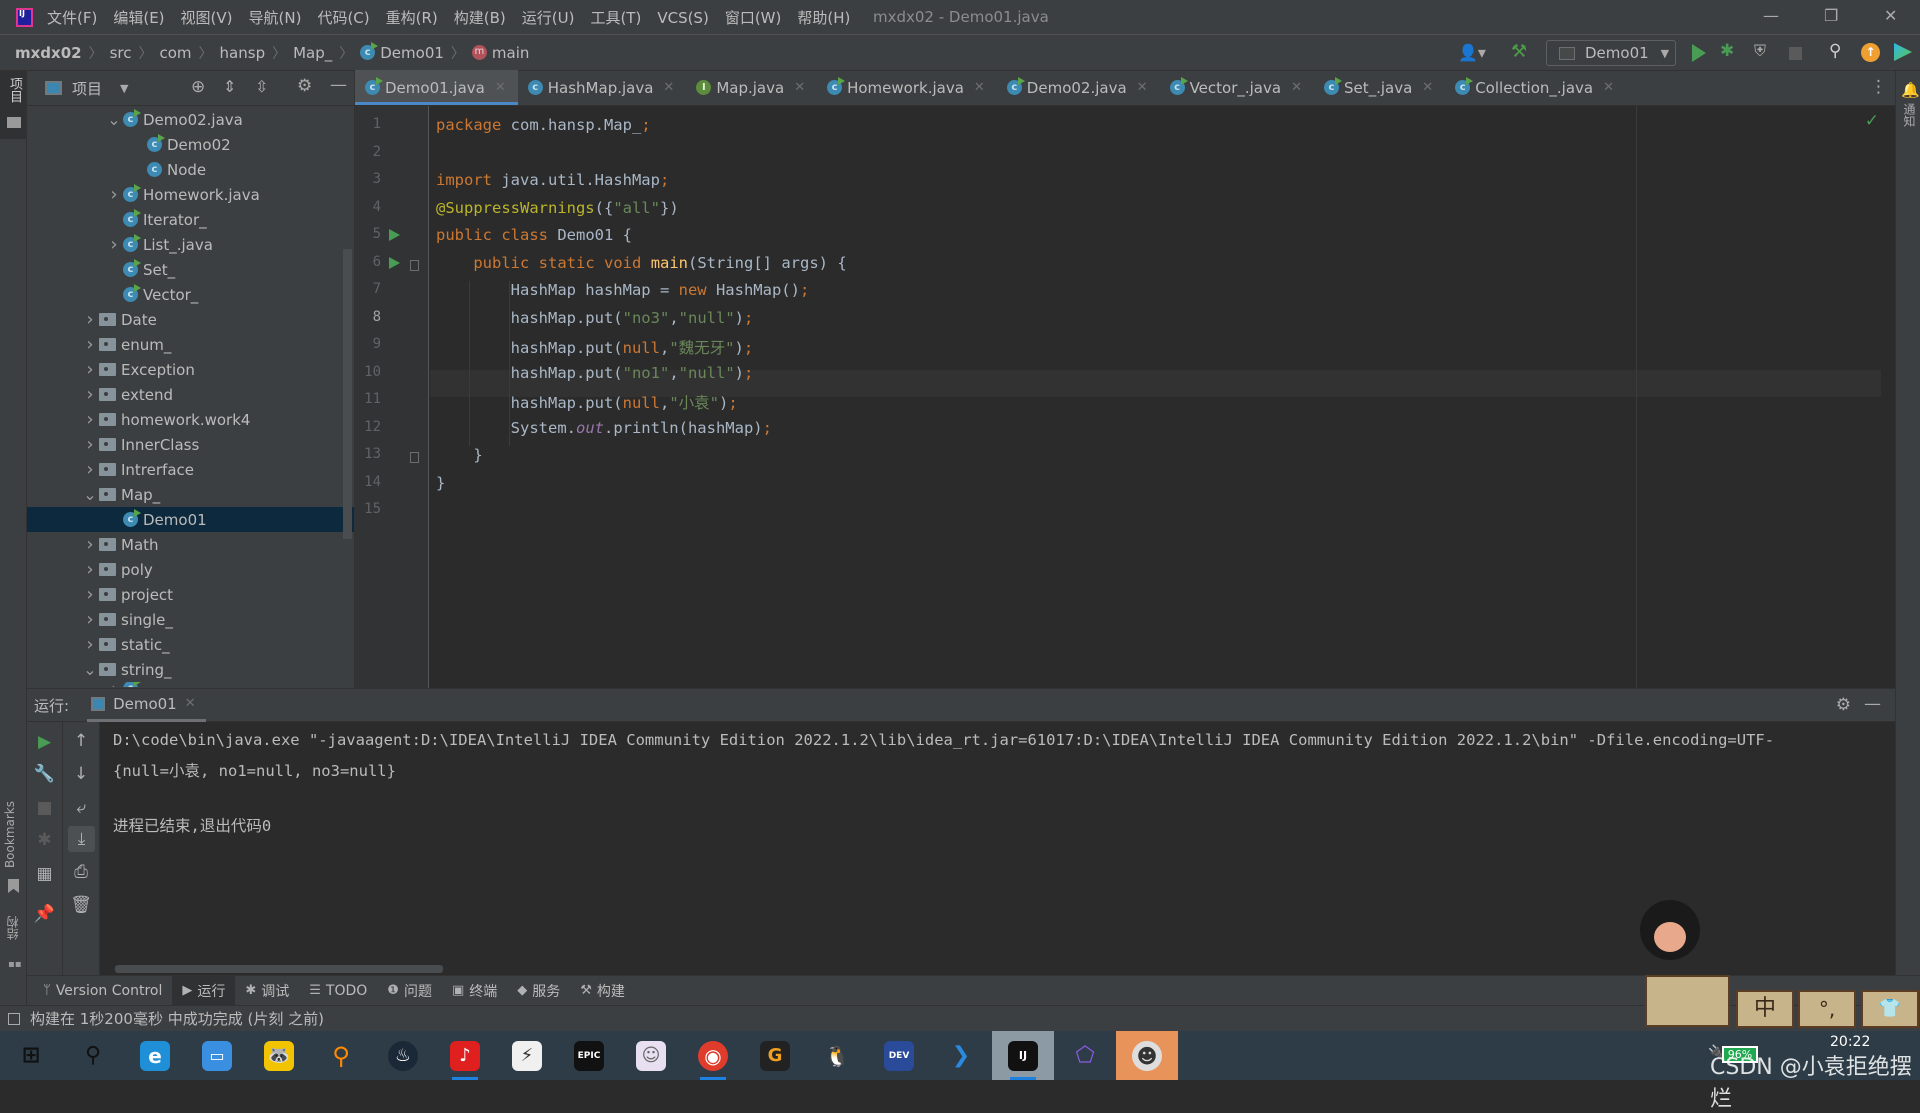 Image resolution: width=1920 pixels, height=1113 pixels. Describe the element at coordinates (87, 88) in the screenshot. I see `project-view-select: 项目` at that location.